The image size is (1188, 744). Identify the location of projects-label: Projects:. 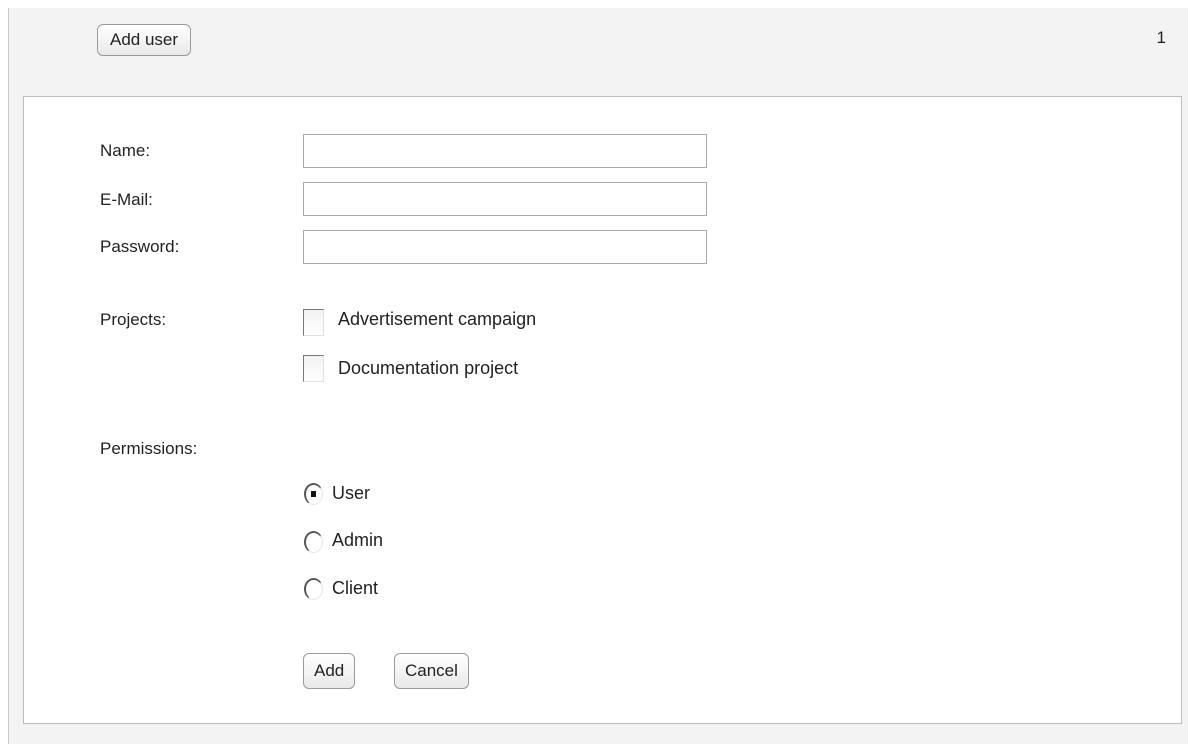
(133, 319).